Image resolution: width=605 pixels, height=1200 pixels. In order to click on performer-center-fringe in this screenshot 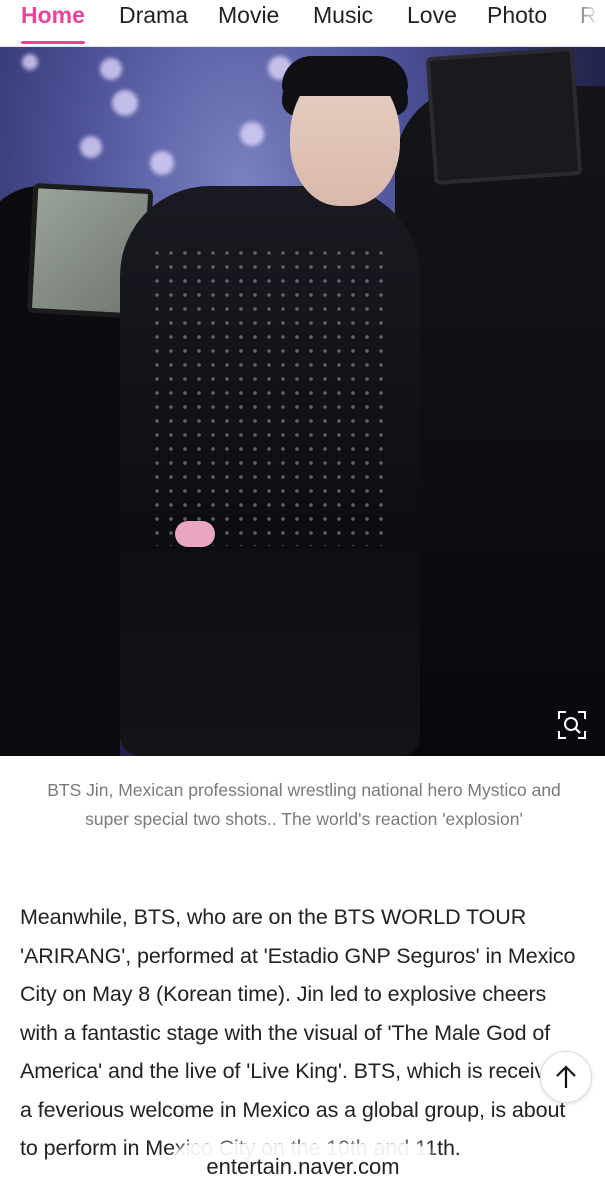, I will do `click(345, 76)`.